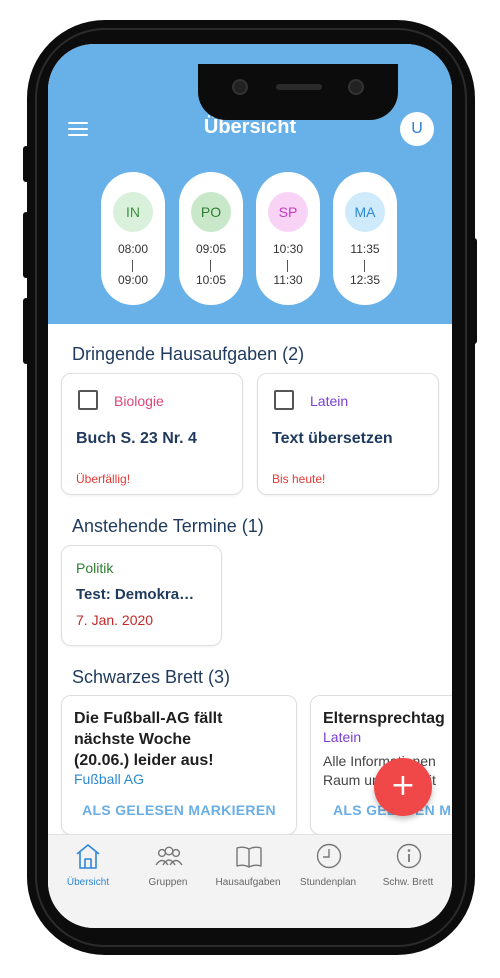 This screenshot has height=978, width=500. I want to click on power-button, so click(474, 291).